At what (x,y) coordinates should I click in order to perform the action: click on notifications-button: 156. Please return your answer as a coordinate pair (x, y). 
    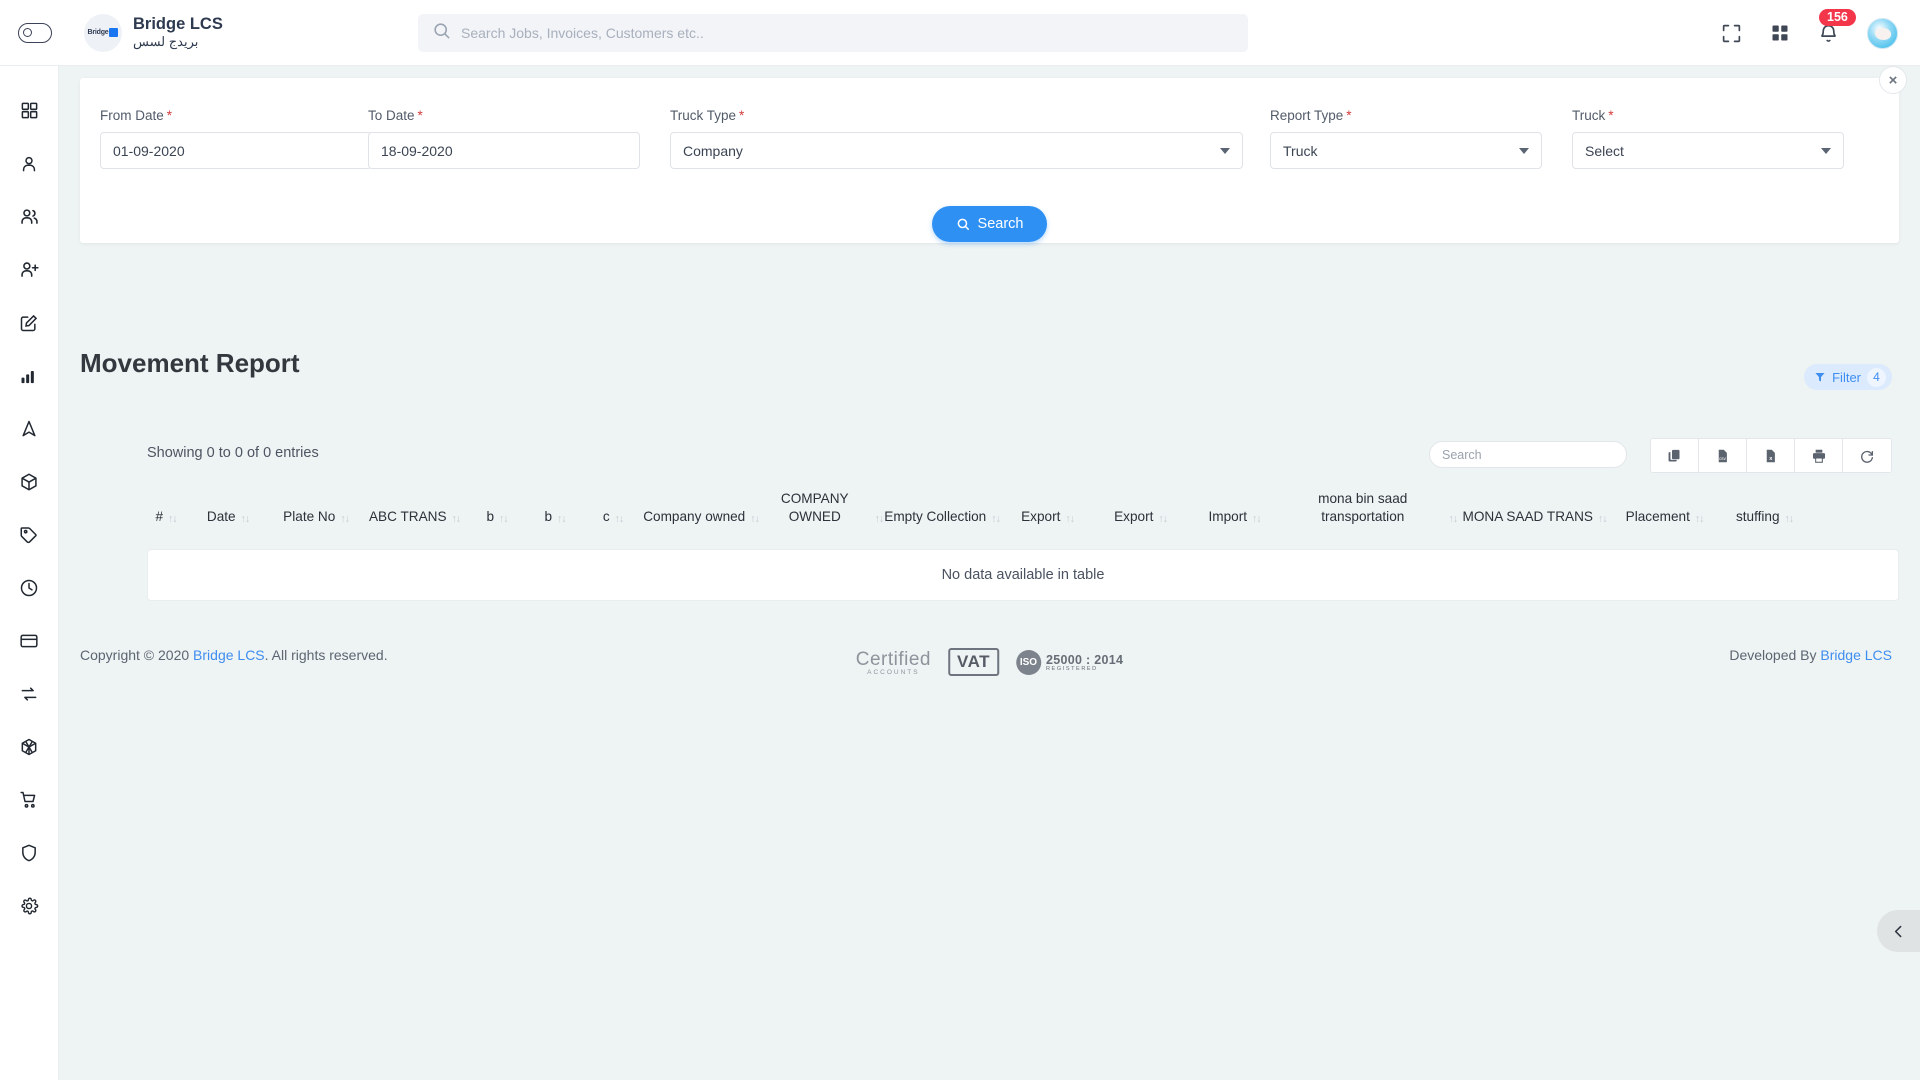
    Looking at the image, I should click on (1837, 26).